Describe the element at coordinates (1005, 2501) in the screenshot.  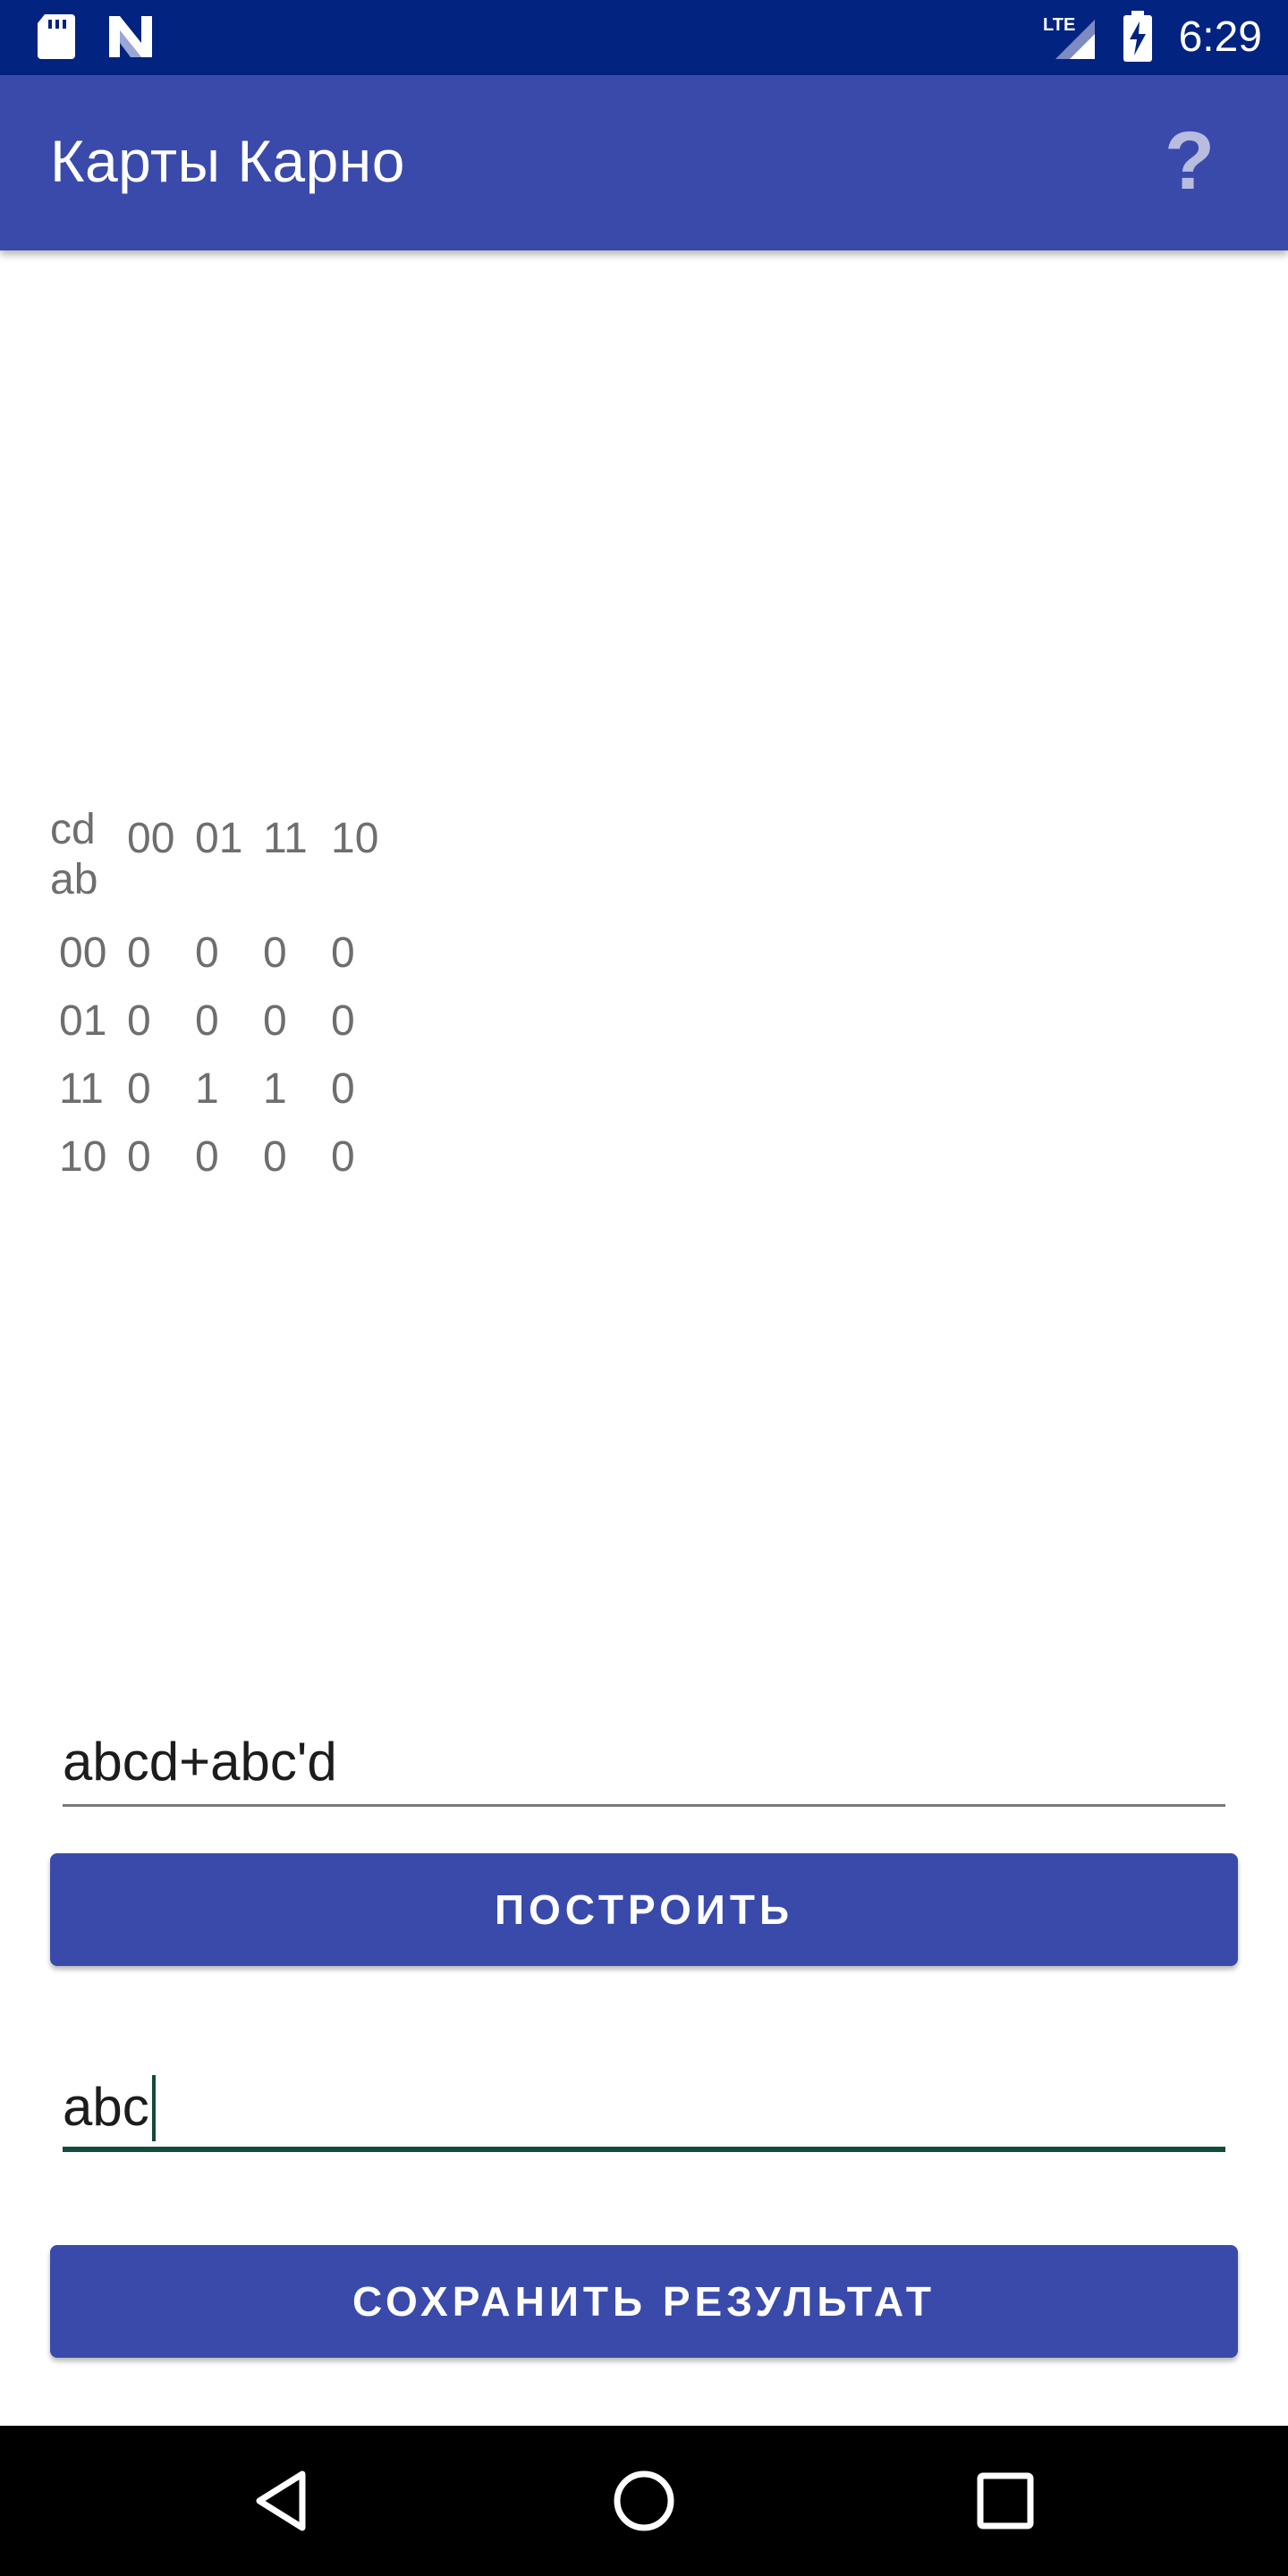
I see `recents-icon` at that location.